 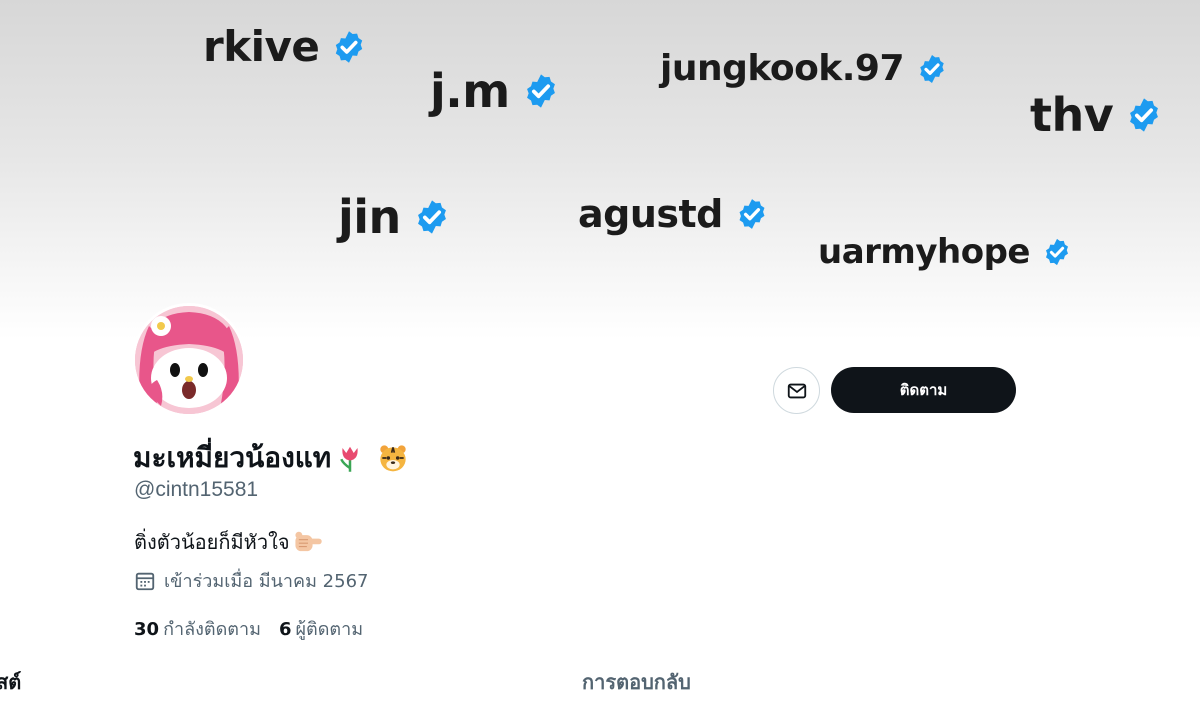 I want to click on calendar-icon, so click(x=145, y=581).